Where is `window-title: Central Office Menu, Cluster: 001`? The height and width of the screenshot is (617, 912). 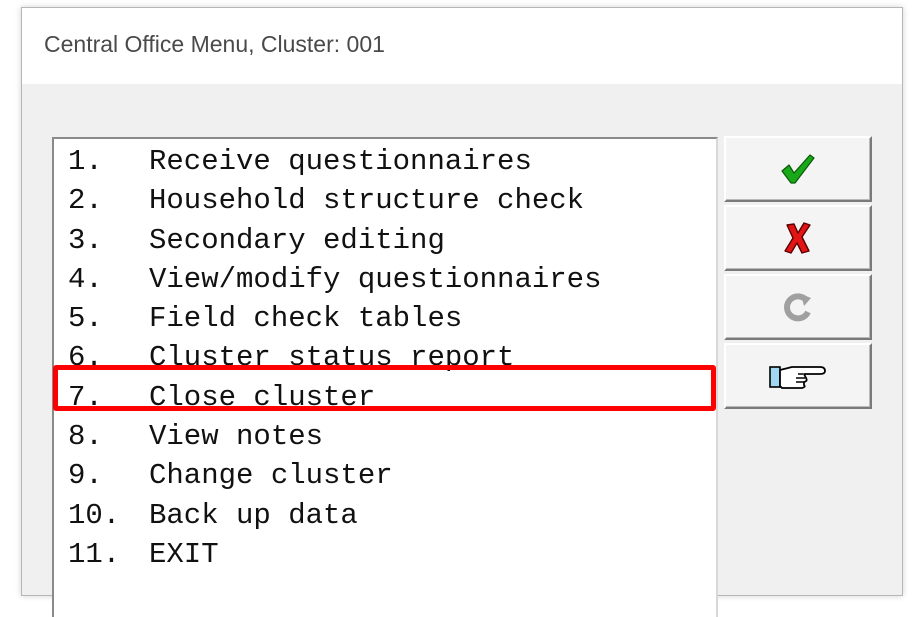
window-title: Central Office Menu, Cluster: 001 is located at coordinates (214, 44).